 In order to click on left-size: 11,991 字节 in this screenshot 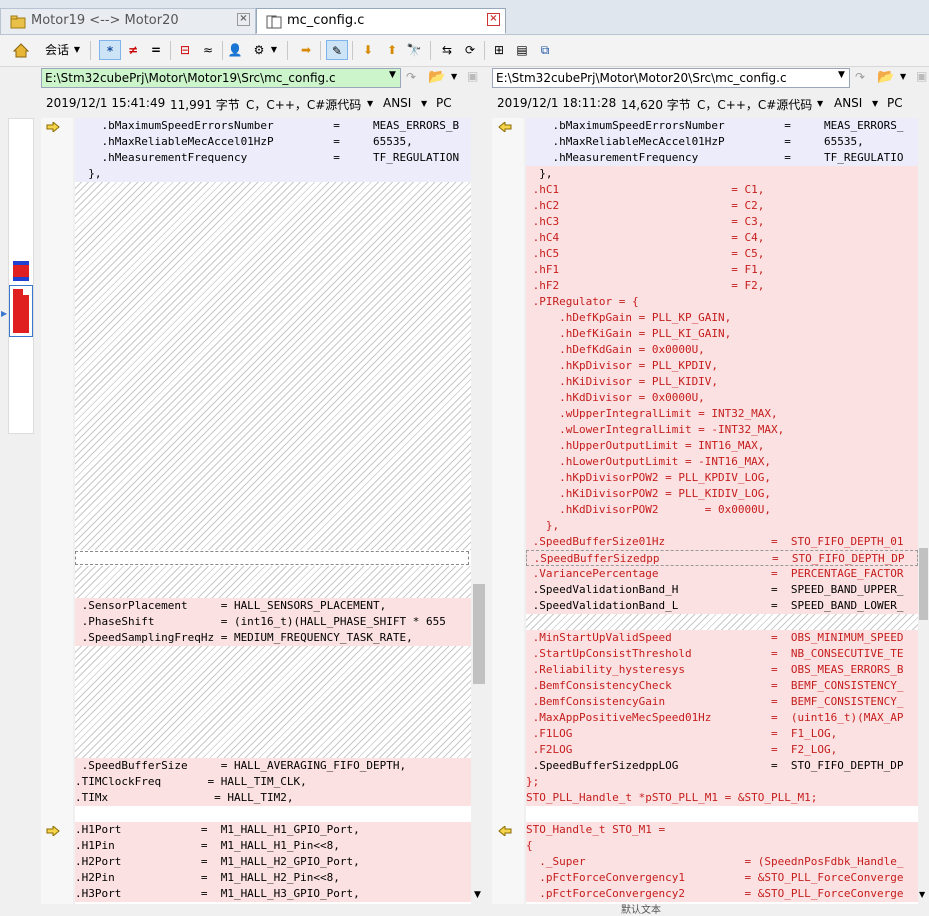, I will do `click(205, 105)`.